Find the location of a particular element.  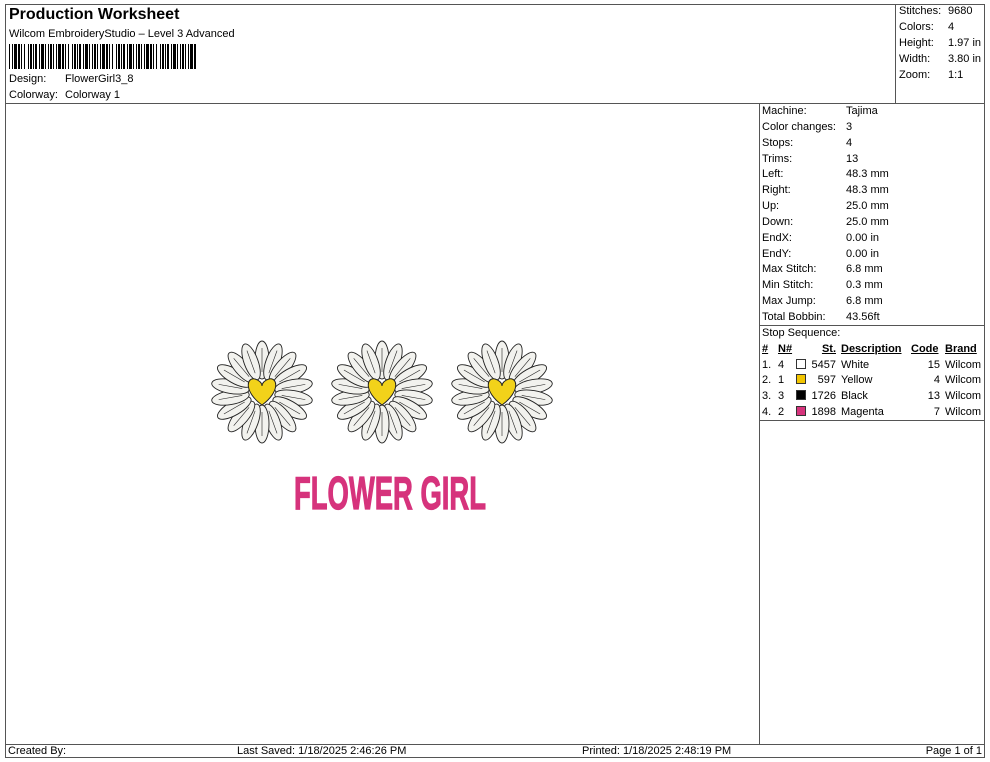

stop-sequence-bottom-divider is located at coordinates (872, 420).